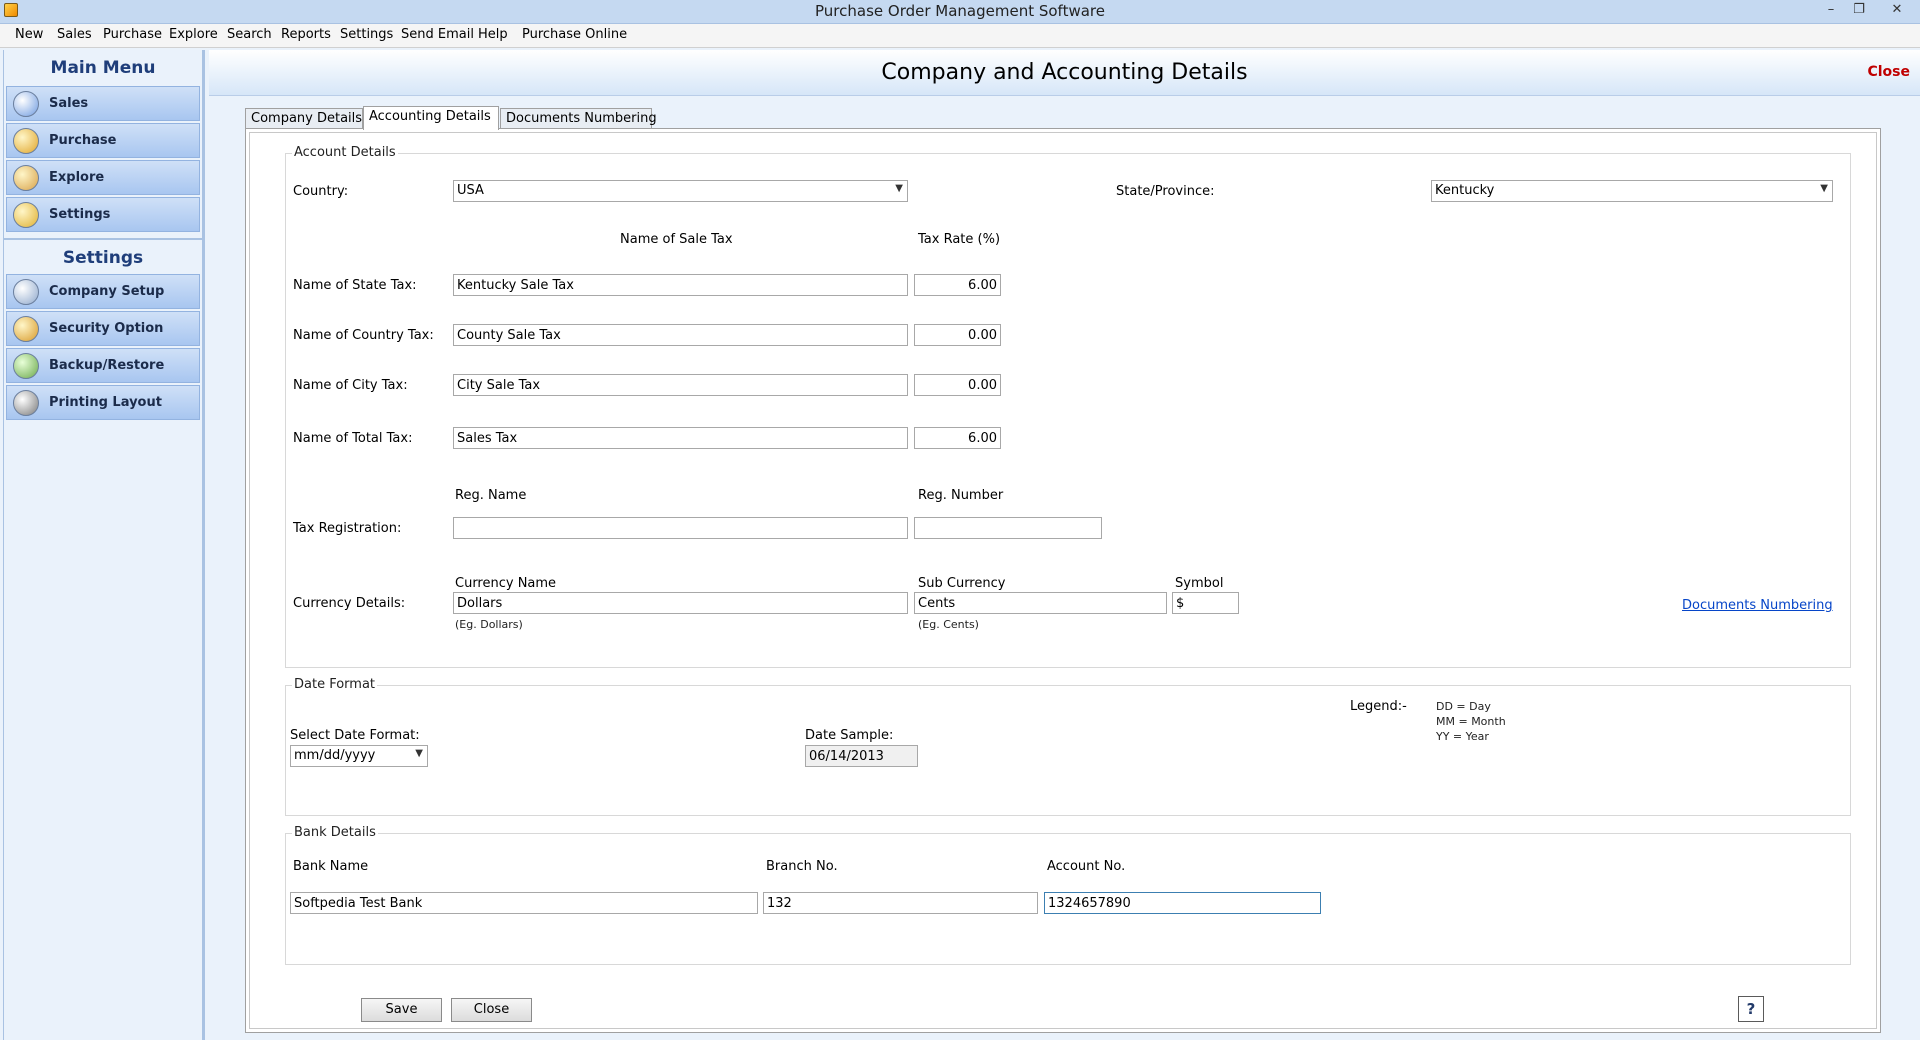 This screenshot has height=1040, width=1920. I want to click on city-tax-name-input, so click(680, 385).